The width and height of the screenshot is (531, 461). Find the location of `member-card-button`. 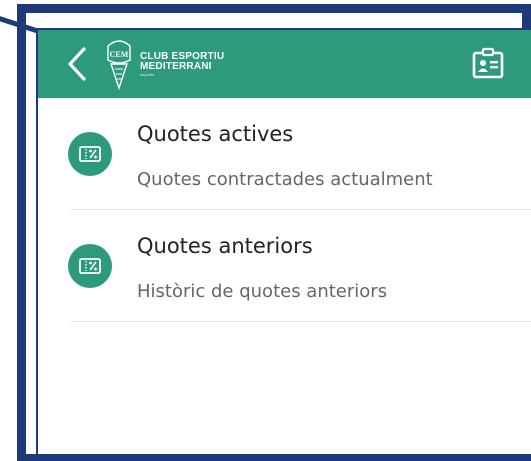

member-card-button is located at coordinates (488, 64).